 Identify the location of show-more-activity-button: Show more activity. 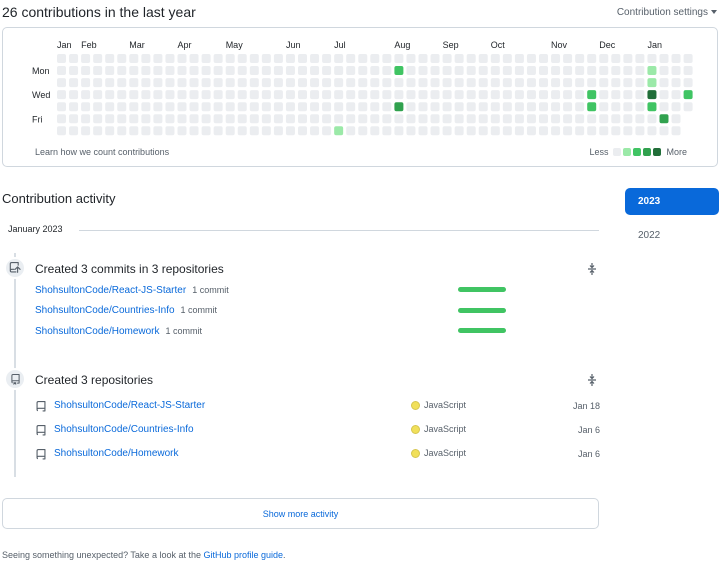
(300, 513).